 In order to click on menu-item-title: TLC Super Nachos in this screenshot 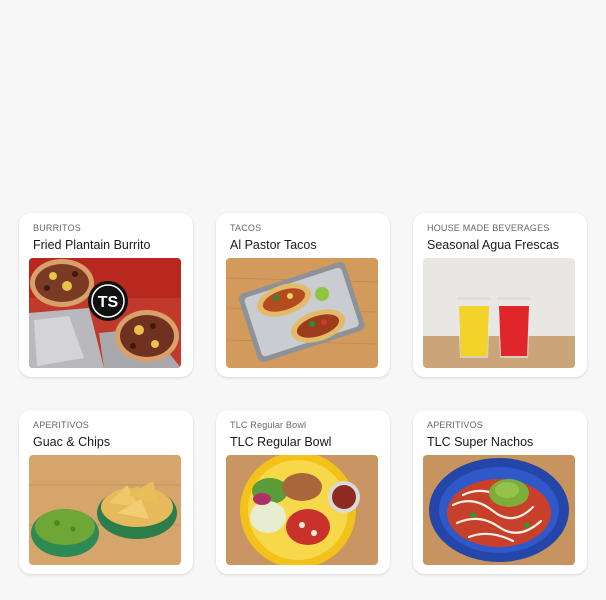, I will do `click(480, 442)`.